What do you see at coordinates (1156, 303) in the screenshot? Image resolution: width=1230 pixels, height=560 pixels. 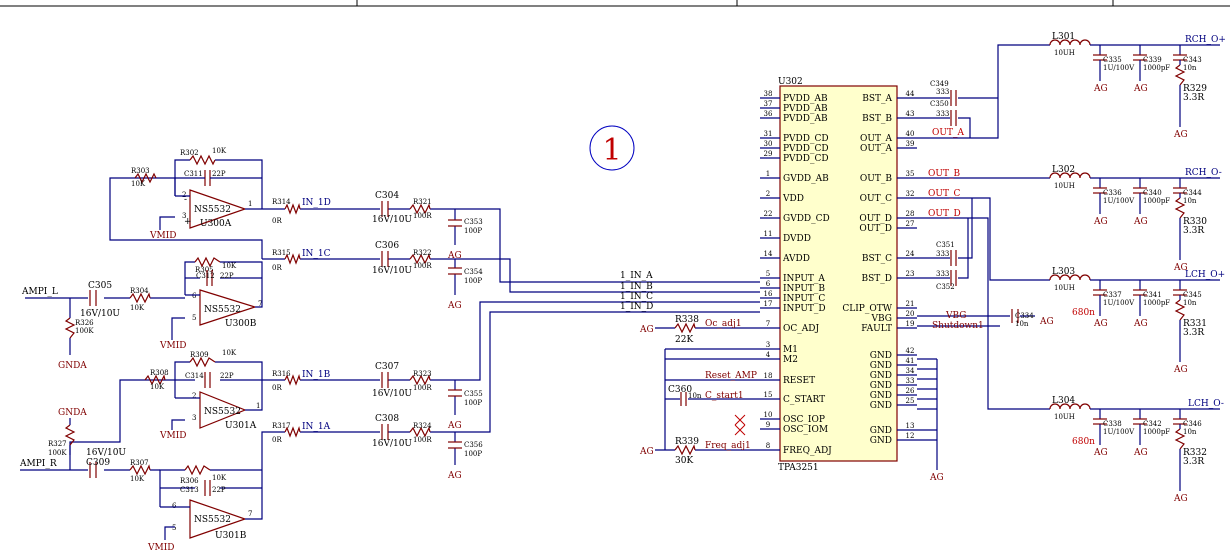 I see `svg-text: 1000pF` at bounding box center [1156, 303].